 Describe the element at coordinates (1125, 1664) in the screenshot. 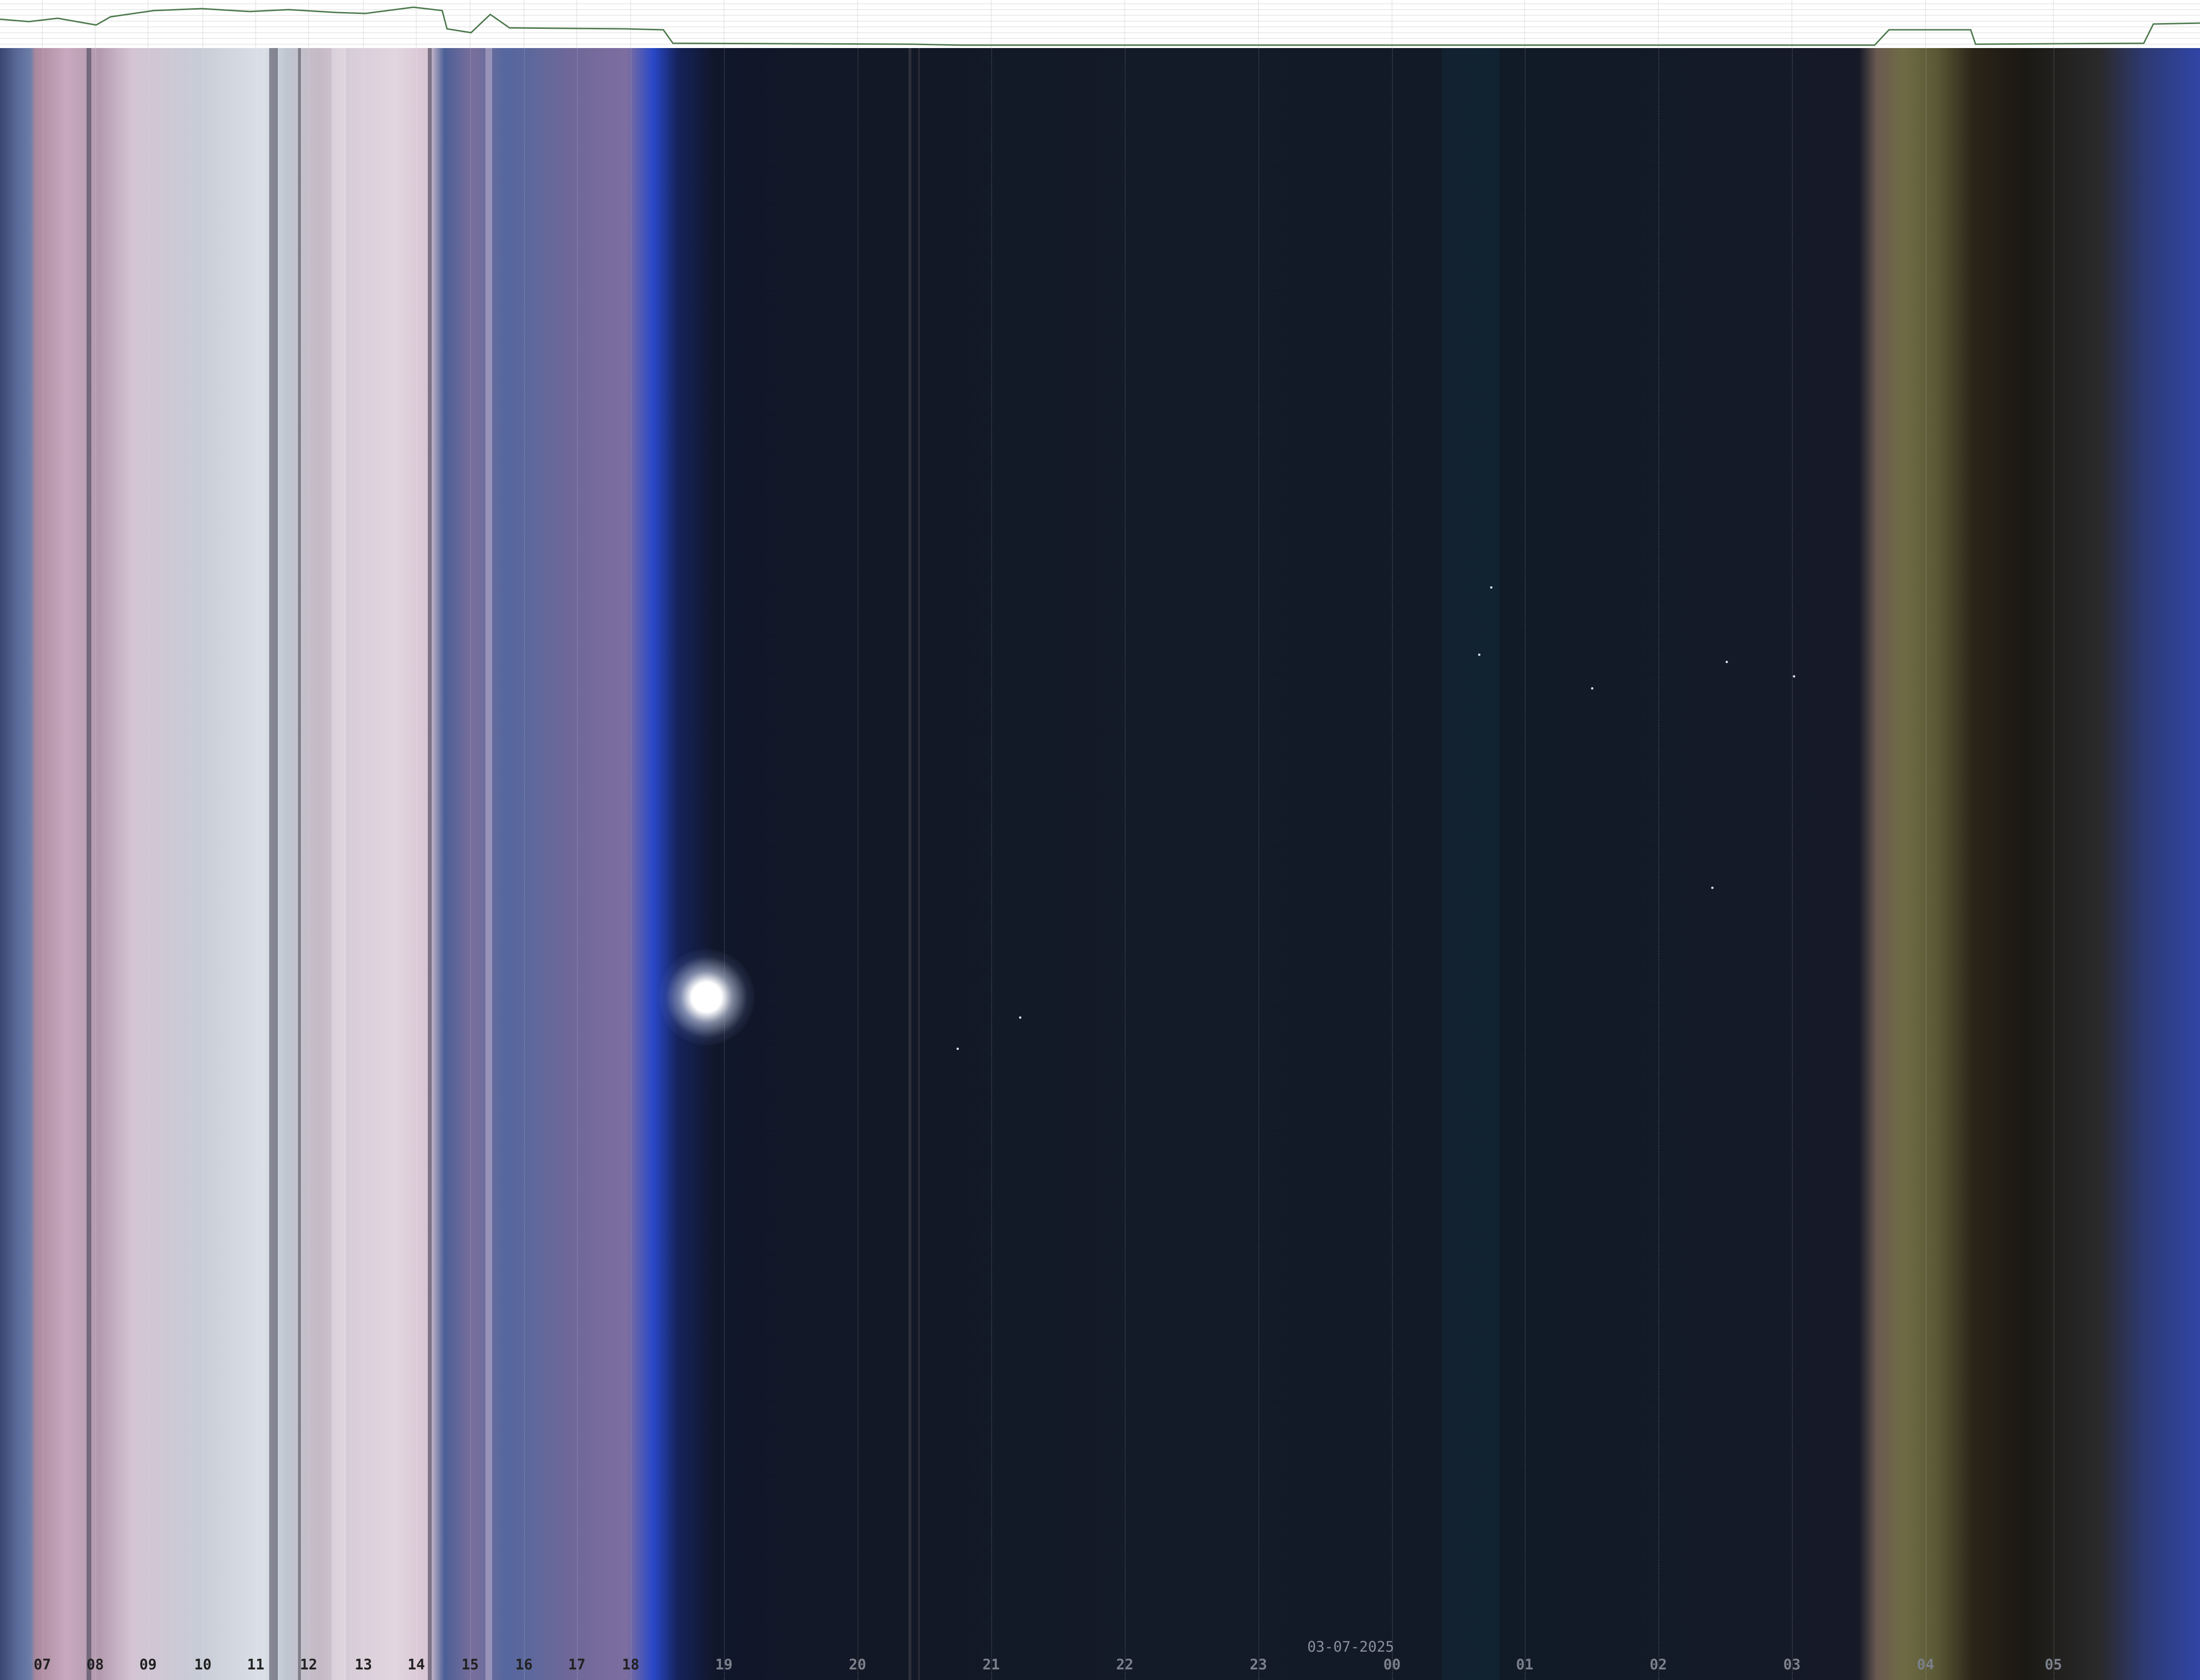

I see `hour-label: 22` at that location.